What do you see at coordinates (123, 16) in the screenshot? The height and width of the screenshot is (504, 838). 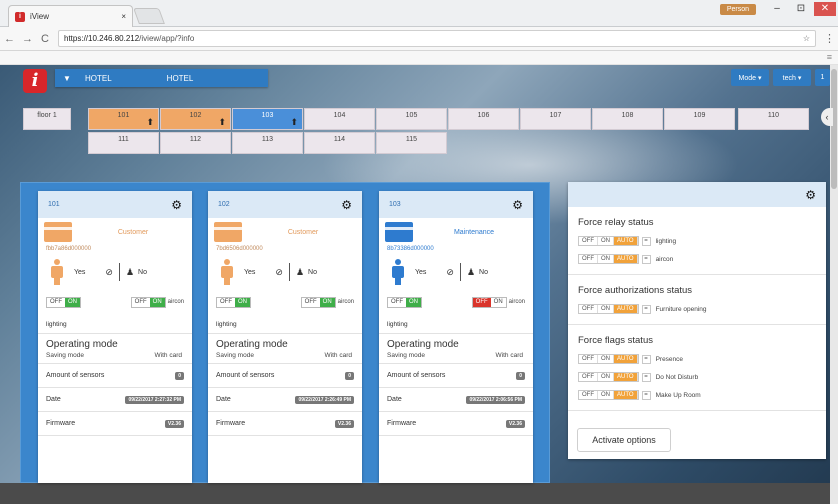 I see `tab-close-icon: ×` at bounding box center [123, 16].